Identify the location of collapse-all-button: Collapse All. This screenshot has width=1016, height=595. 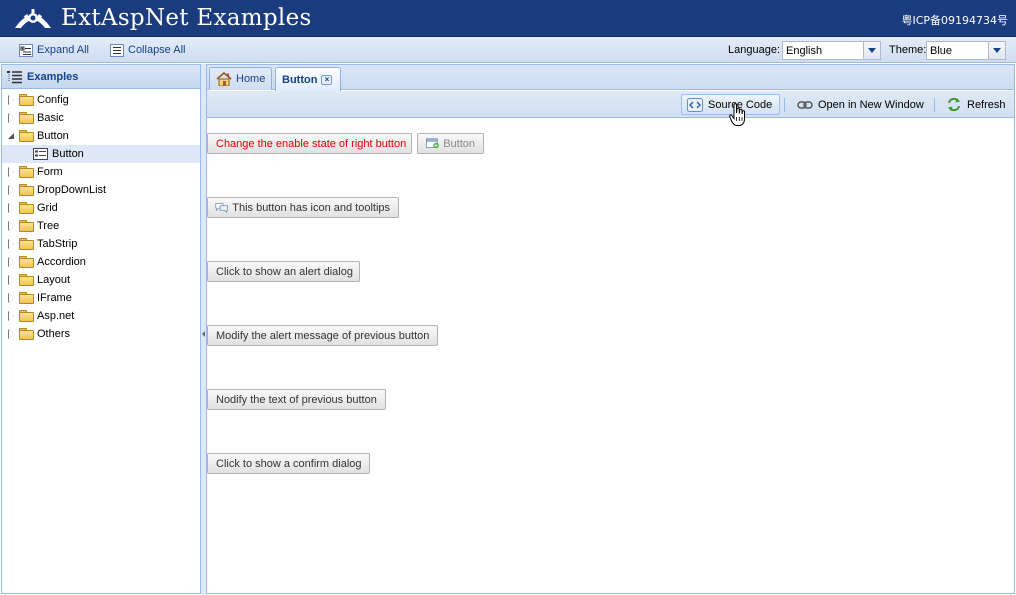
(147, 50).